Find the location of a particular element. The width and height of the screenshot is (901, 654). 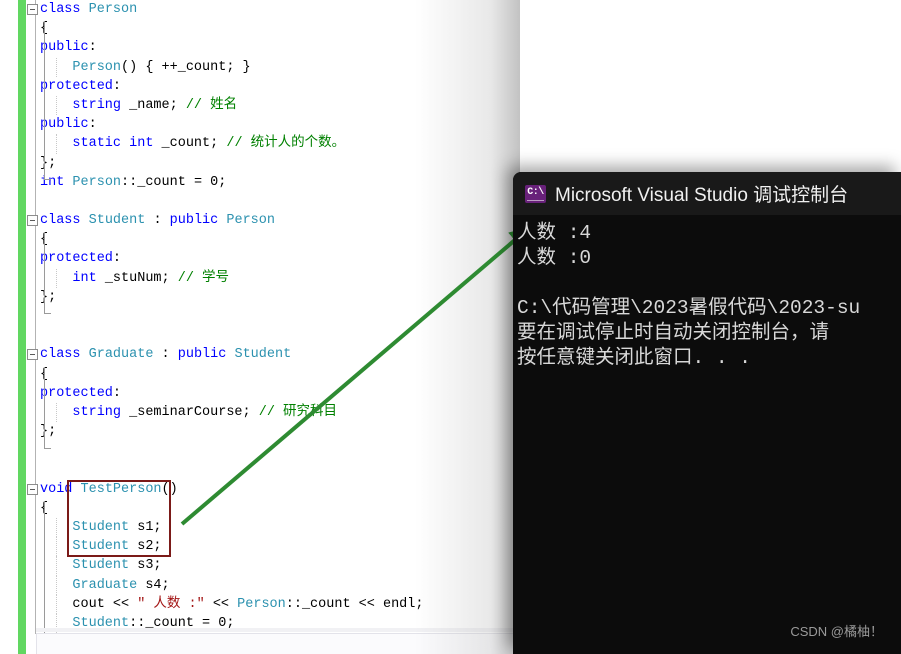

code-token-pln: ::_count = 0; is located at coordinates (174, 182).